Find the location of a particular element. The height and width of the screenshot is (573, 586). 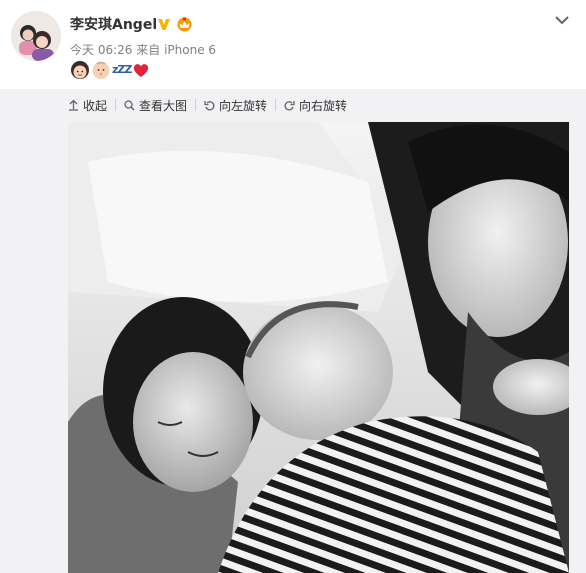

avatar is located at coordinates (36, 36).